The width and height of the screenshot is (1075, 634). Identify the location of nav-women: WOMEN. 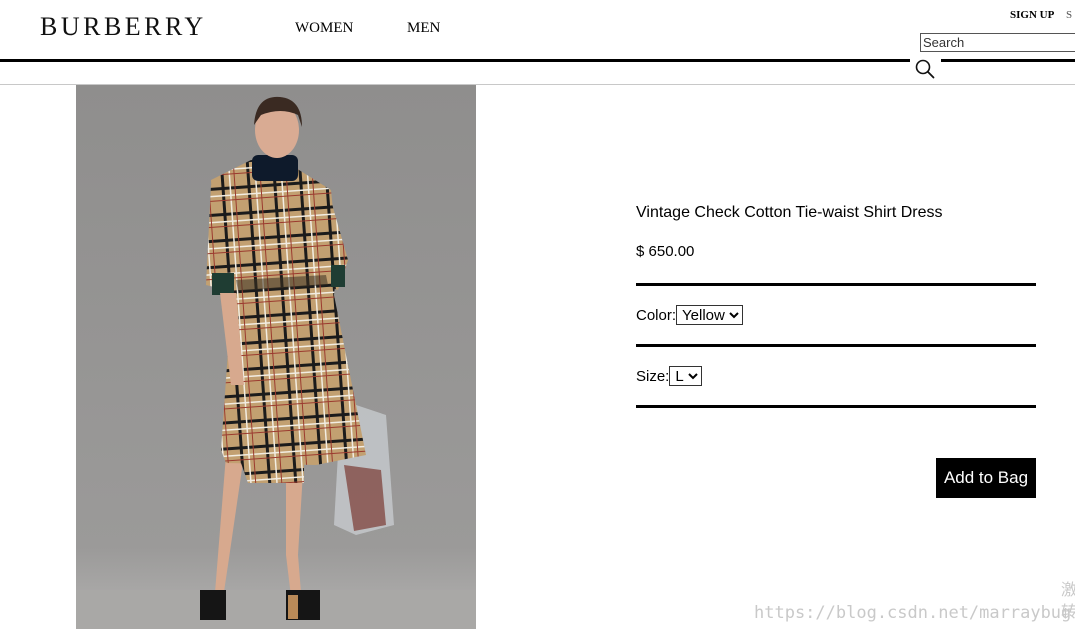
(324, 28).